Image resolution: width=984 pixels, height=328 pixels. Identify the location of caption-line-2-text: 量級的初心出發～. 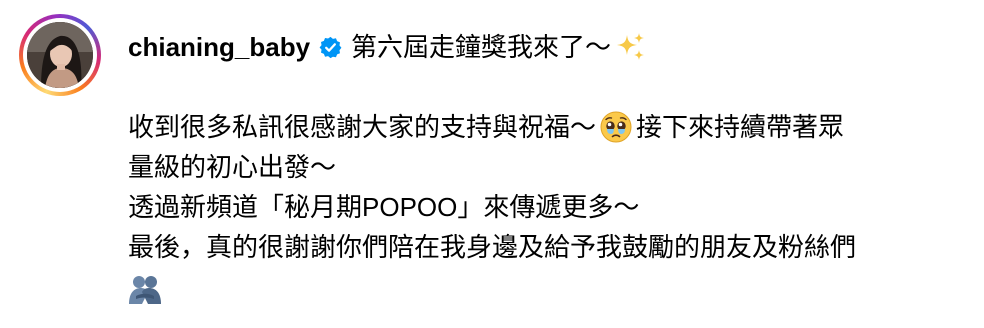
(232, 167).